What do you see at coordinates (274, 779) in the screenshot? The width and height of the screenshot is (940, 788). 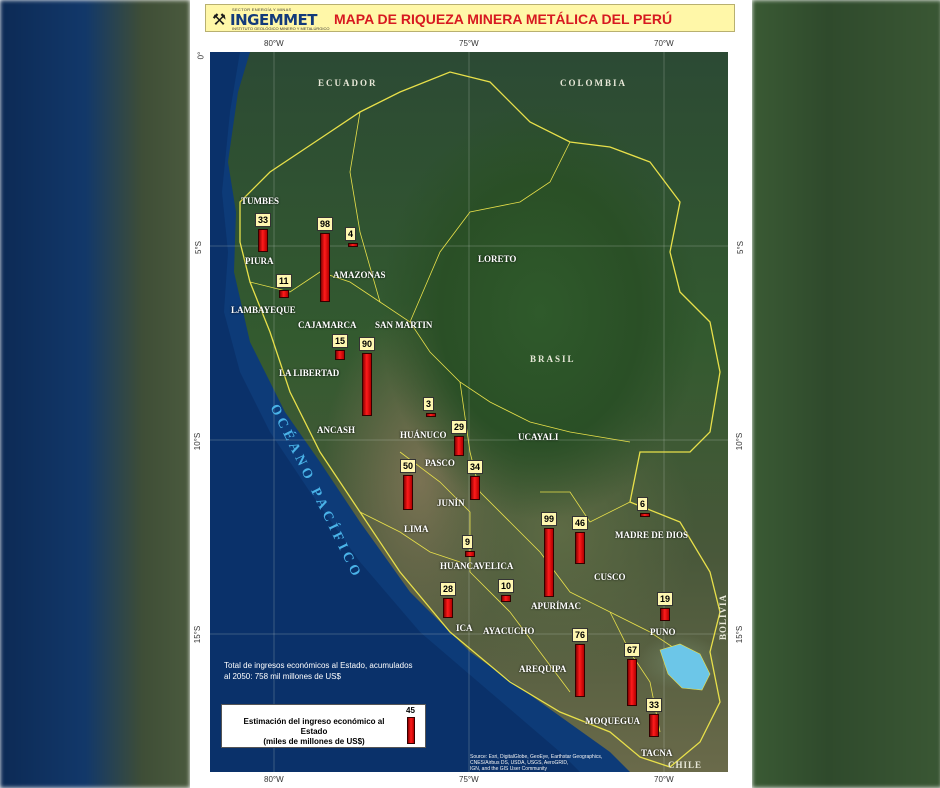 I see `lon-label-bottom-80: 80°W` at bounding box center [274, 779].